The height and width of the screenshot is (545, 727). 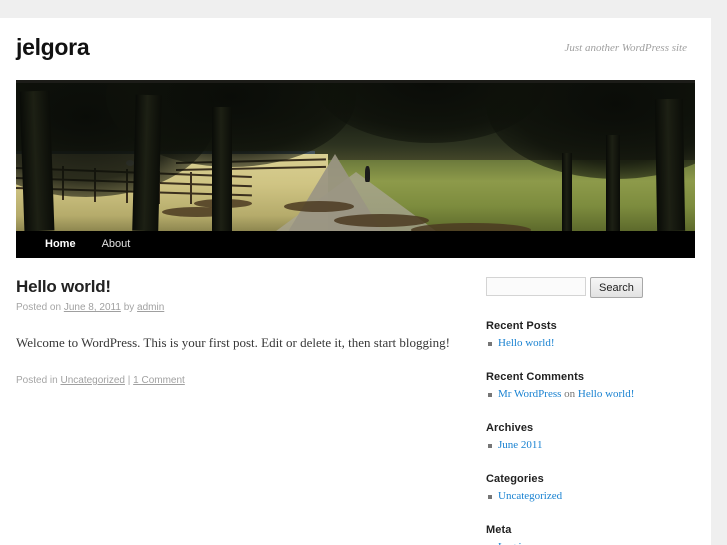 What do you see at coordinates (129, 307) in the screenshot?
I see `by-label: by` at bounding box center [129, 307].